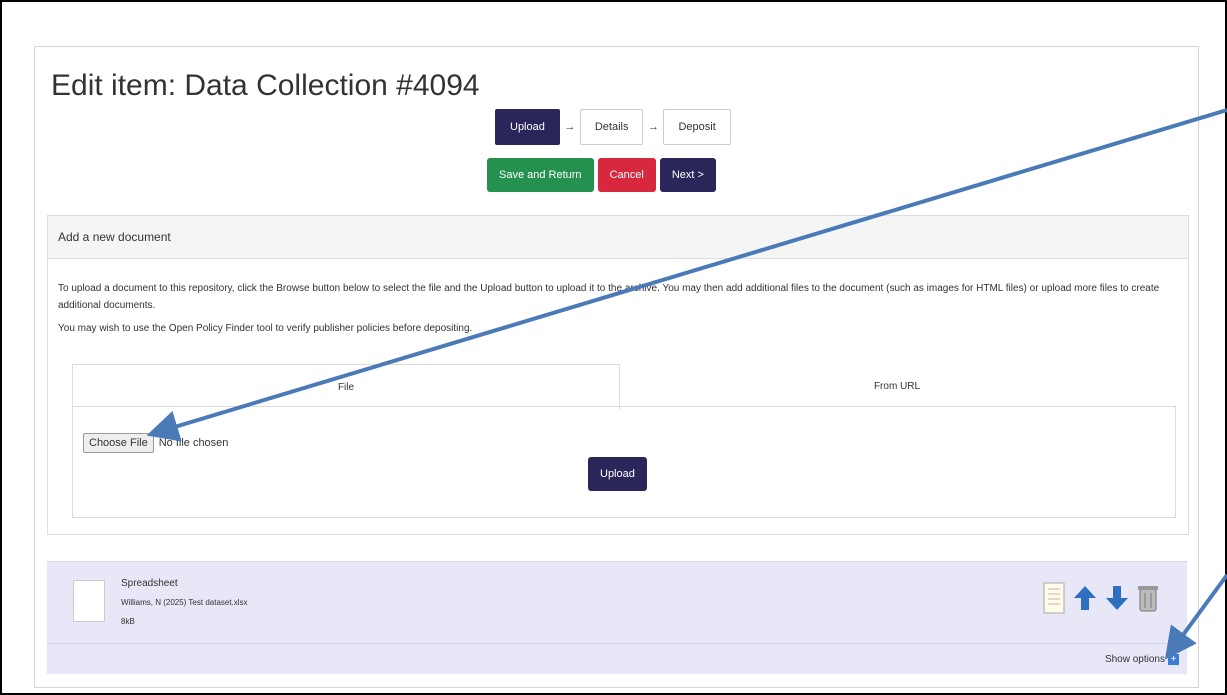 This screenshot has height=695, width=1227. I want to click on delete-icon, so click(1148, 600).